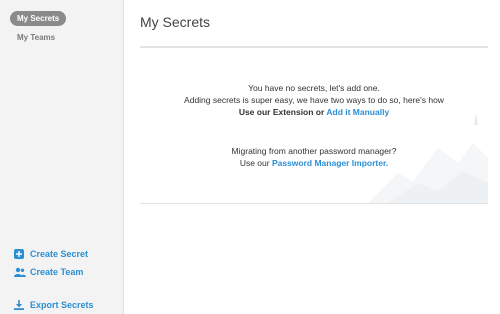 Image resolution: width=500 pixels, height=314 pixels. Describe the element at coordinates (330, 163) in the screenshot. I see `password-importer-link: Password Manager Importer.` at that location.